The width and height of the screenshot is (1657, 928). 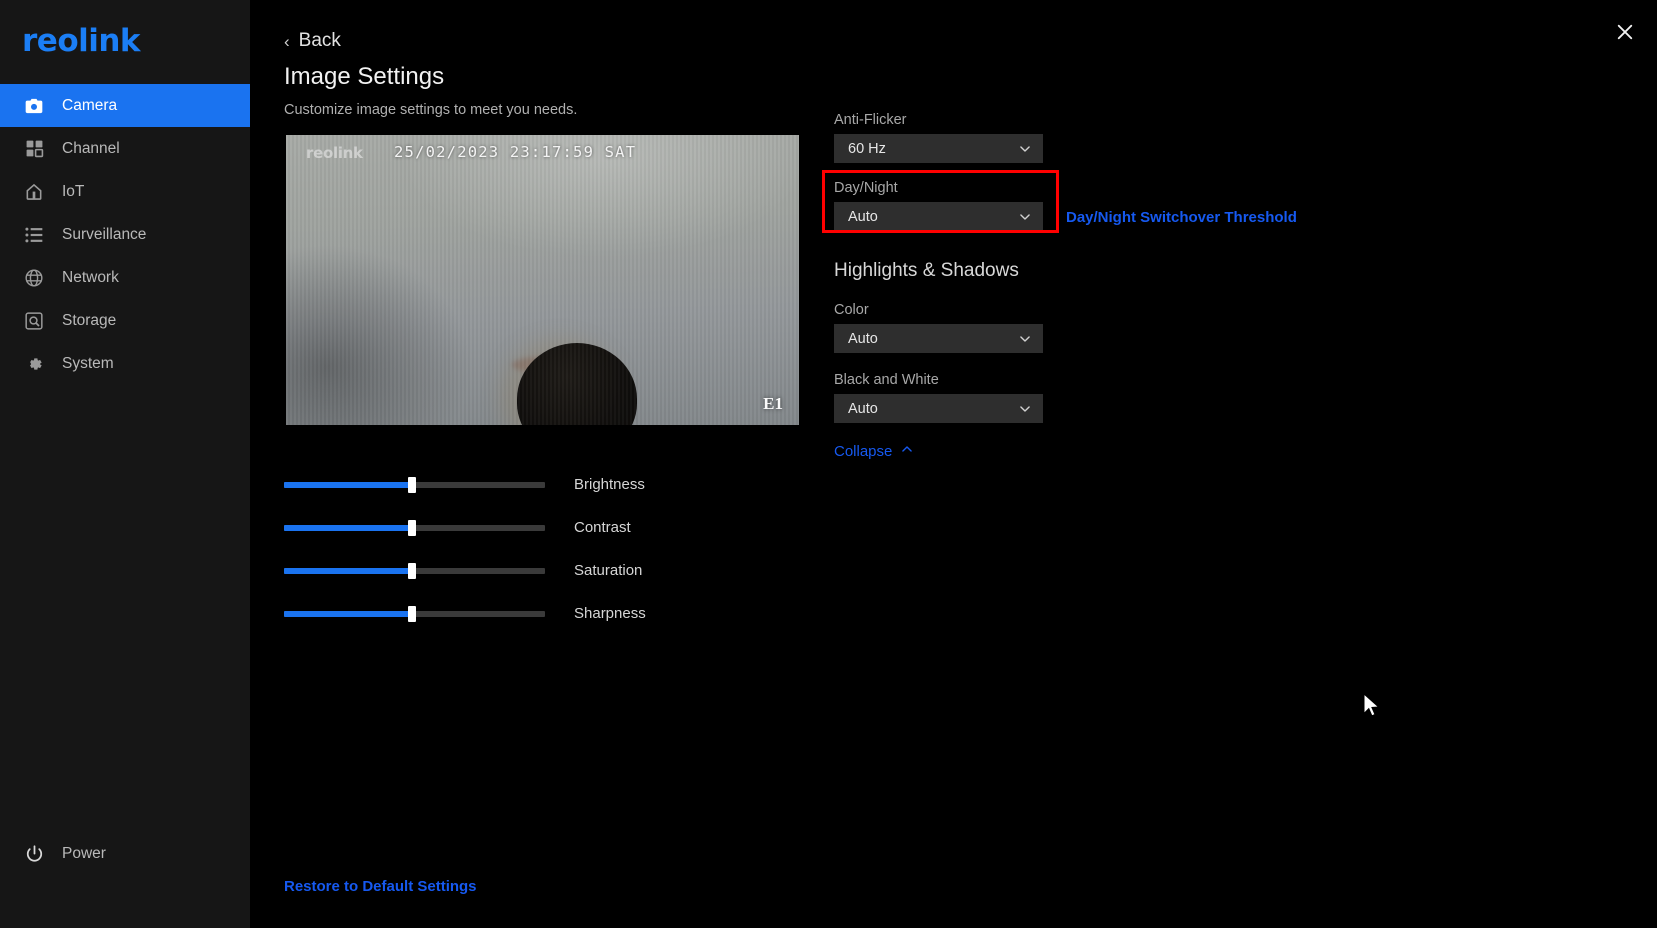 I want to click on chevron-left-icon: ‹, so click(x=287, y=41).